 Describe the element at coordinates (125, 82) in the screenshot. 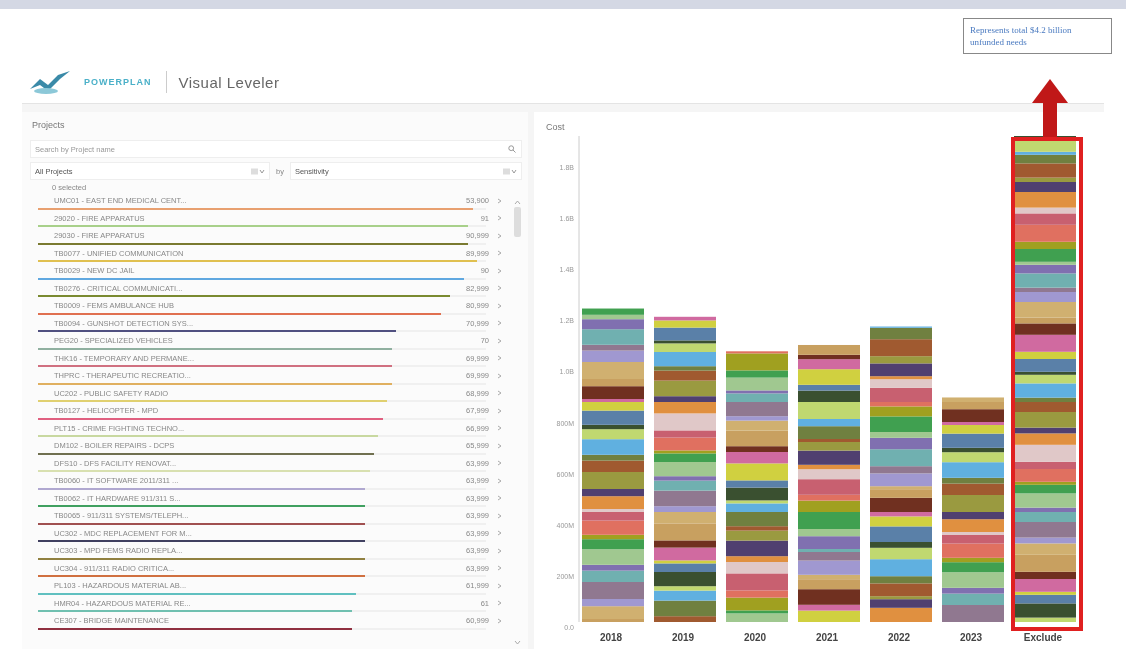

I see `brand-name: POWERPLAN` at that location.